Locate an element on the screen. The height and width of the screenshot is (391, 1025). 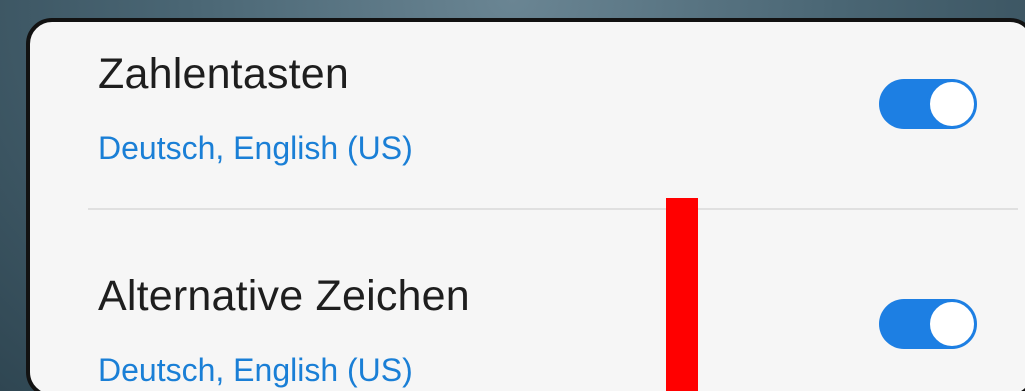
setting-title: Zahlentasten is located at coordinates (224, 74).